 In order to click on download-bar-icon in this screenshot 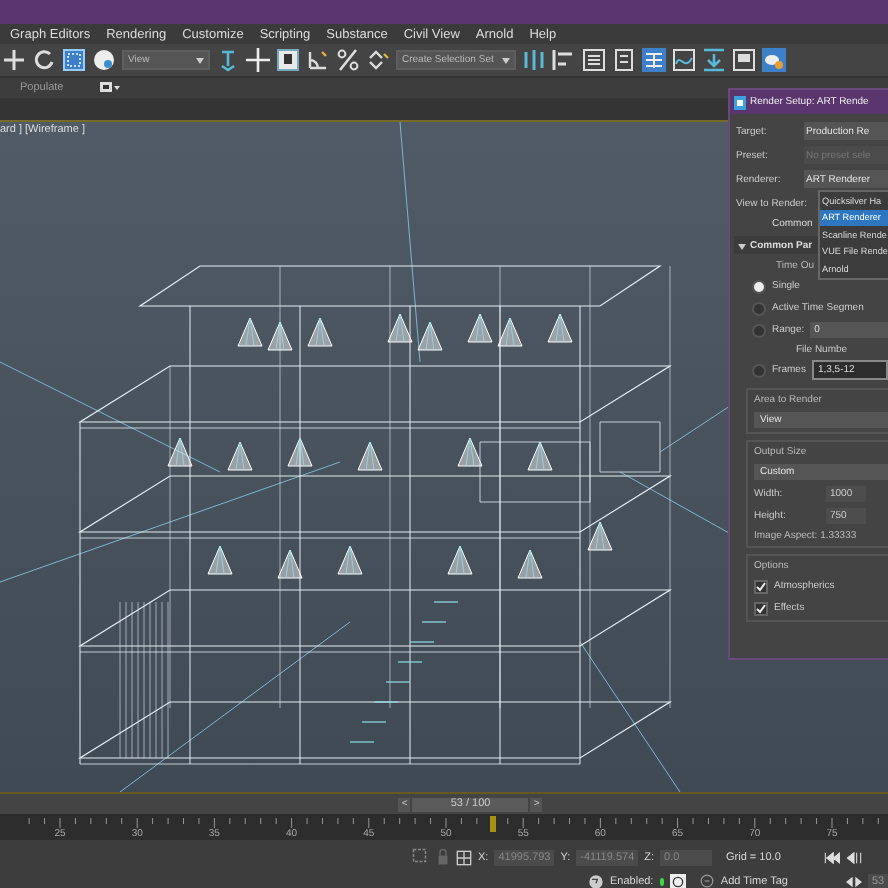, I will do `click(714, 60)`.